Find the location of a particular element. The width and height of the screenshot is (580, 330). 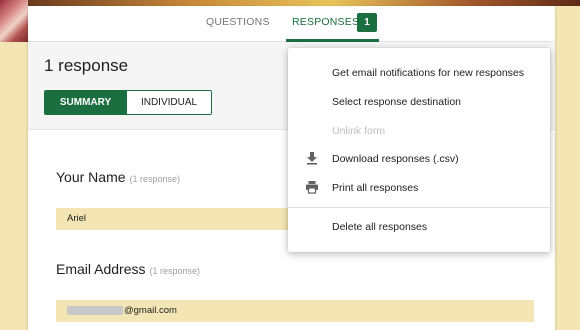

question-title: Email Address (1 response) is located at coordinates (128, 269).